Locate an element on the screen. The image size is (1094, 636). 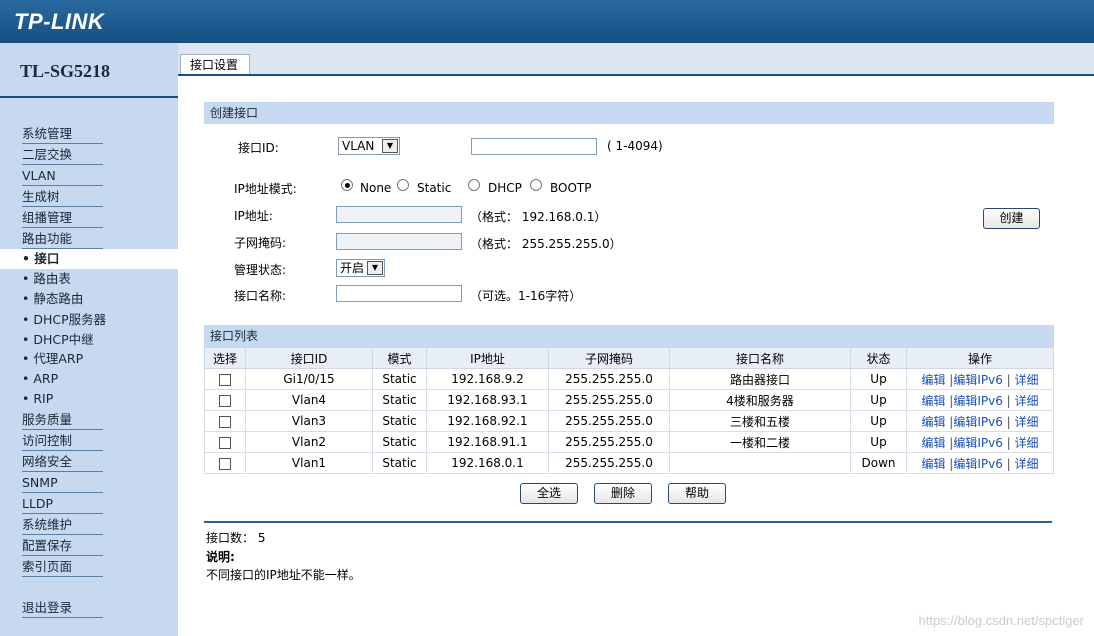
sidebar-item-lldp: LLDP is located at coordinates (62, 504).